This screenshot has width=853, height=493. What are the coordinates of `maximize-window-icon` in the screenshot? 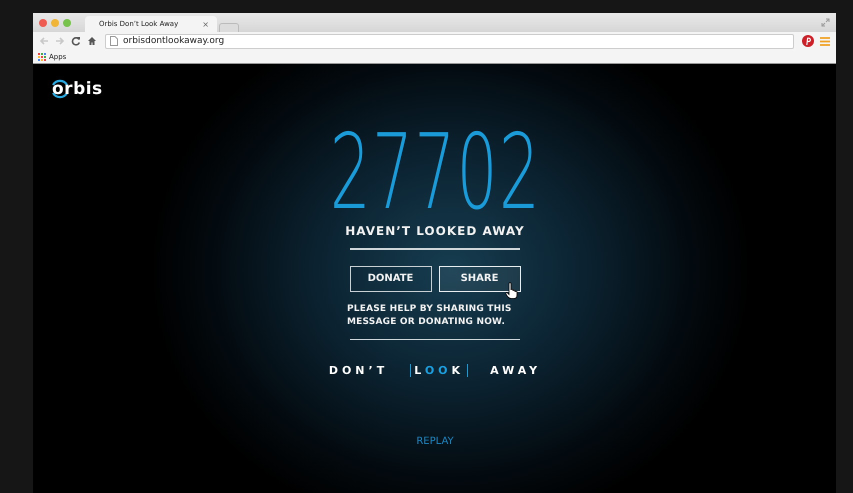 It's located at (67, 23).